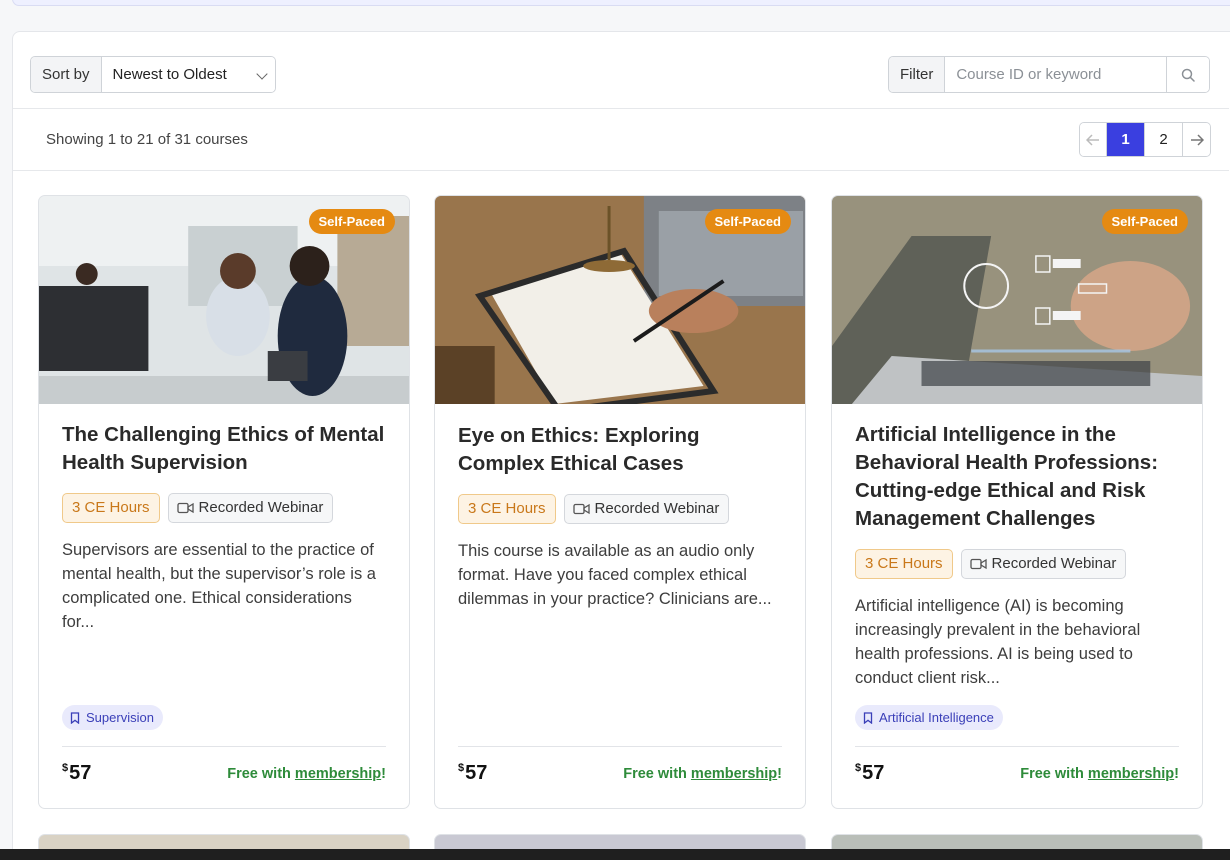  I want to click on prev-page-button, so click(1093, 139).